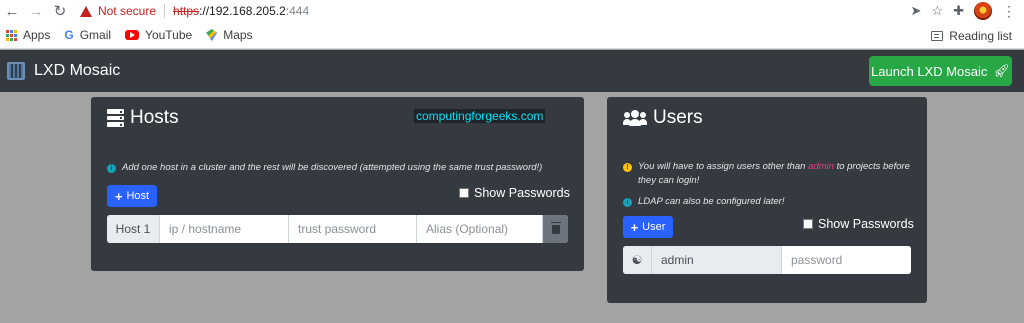 This screenshot has width=1024, height=323. Describe the element at coordinates (115, 118) in the screenshot. I see `server-icon` at that location.